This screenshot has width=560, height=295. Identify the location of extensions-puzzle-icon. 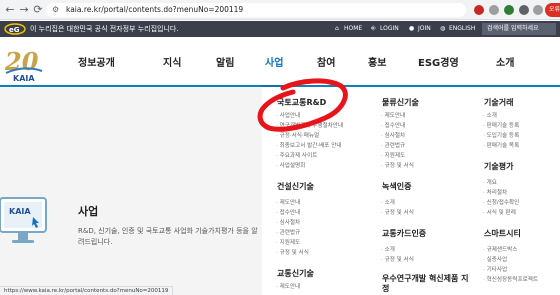
(524, 10).